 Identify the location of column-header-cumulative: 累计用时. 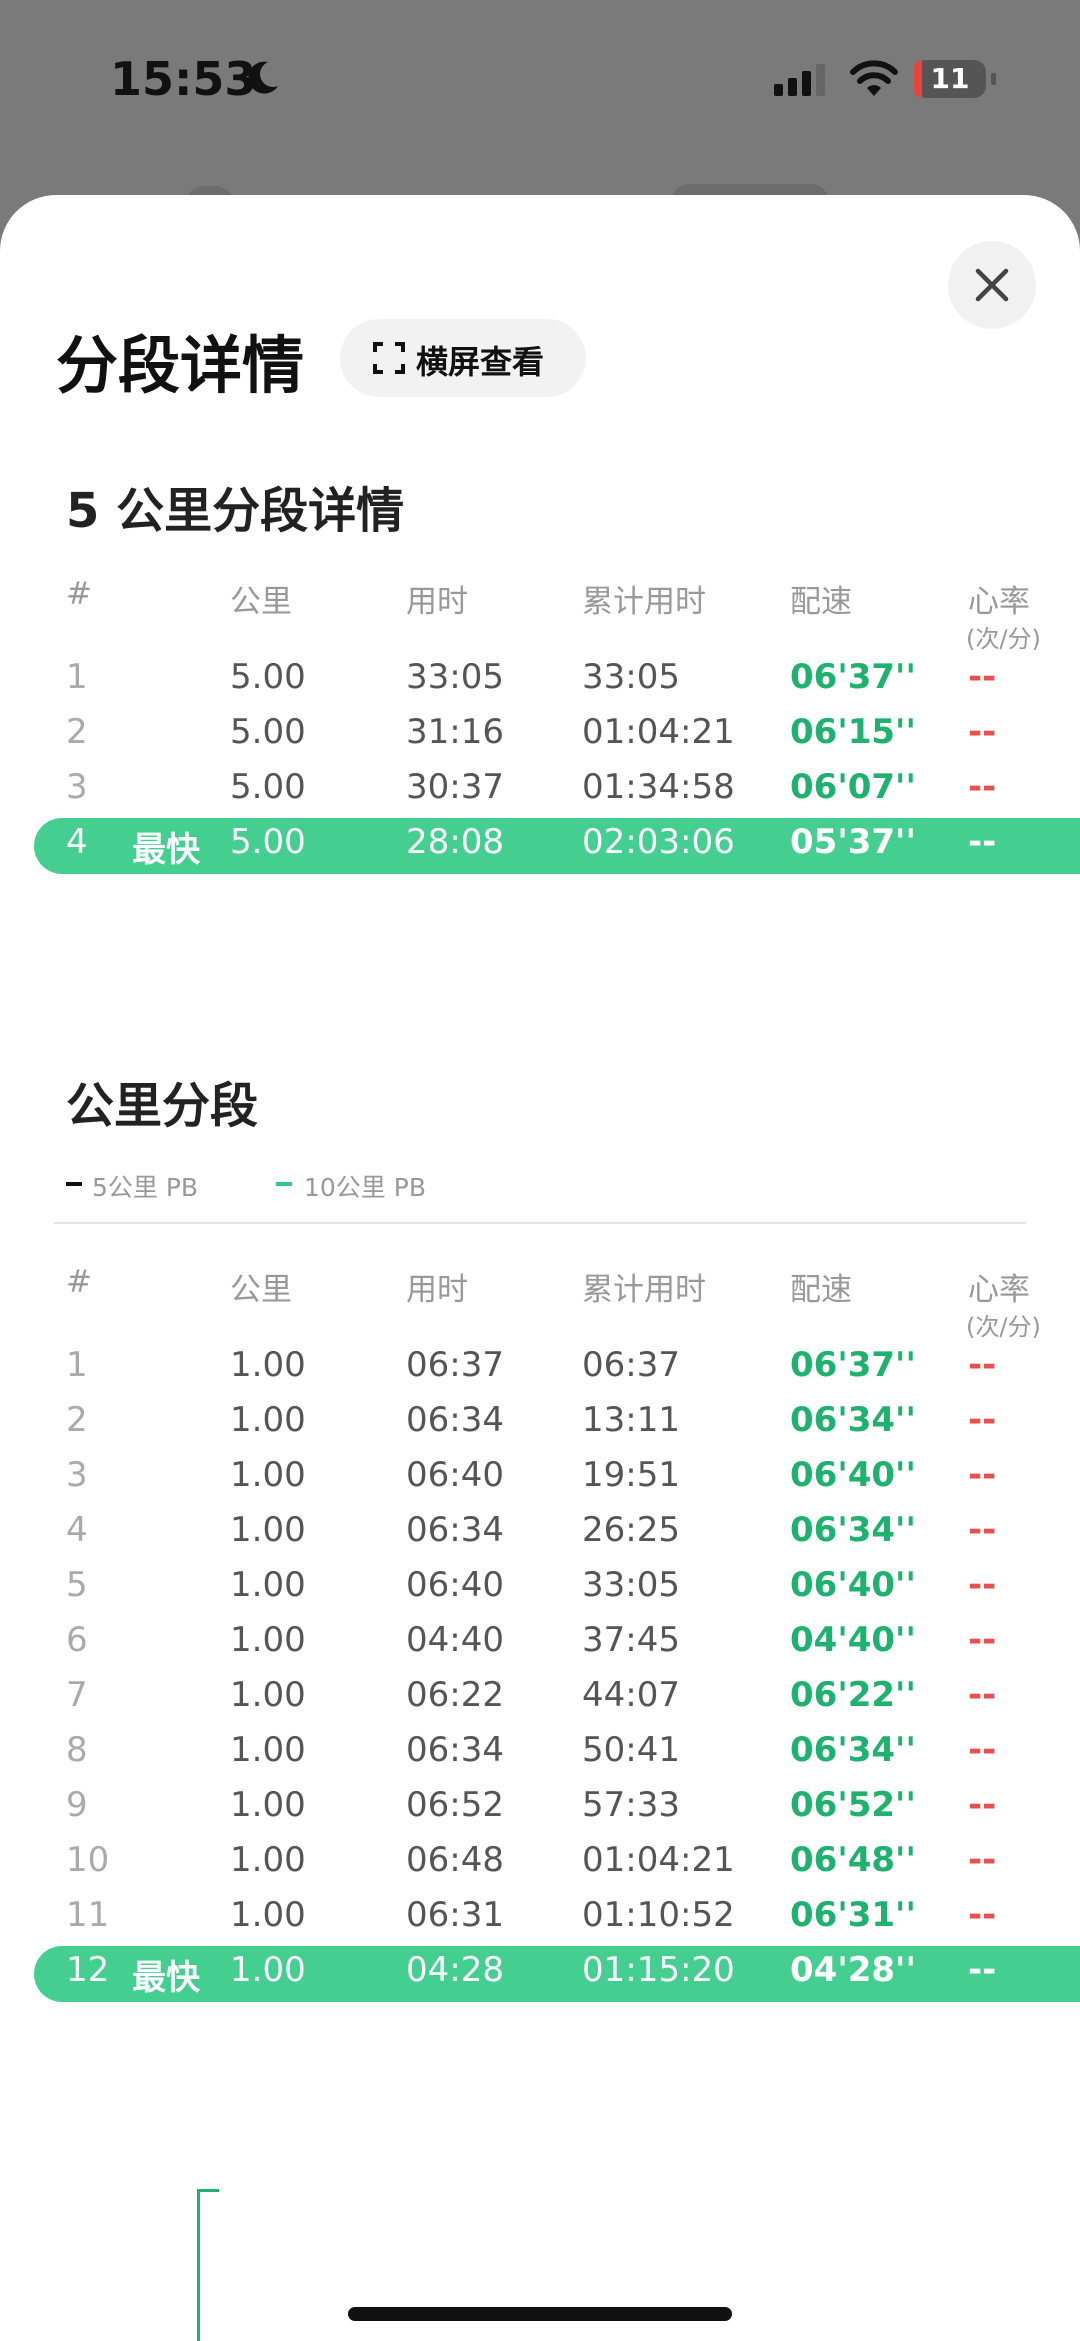
(644, 602).